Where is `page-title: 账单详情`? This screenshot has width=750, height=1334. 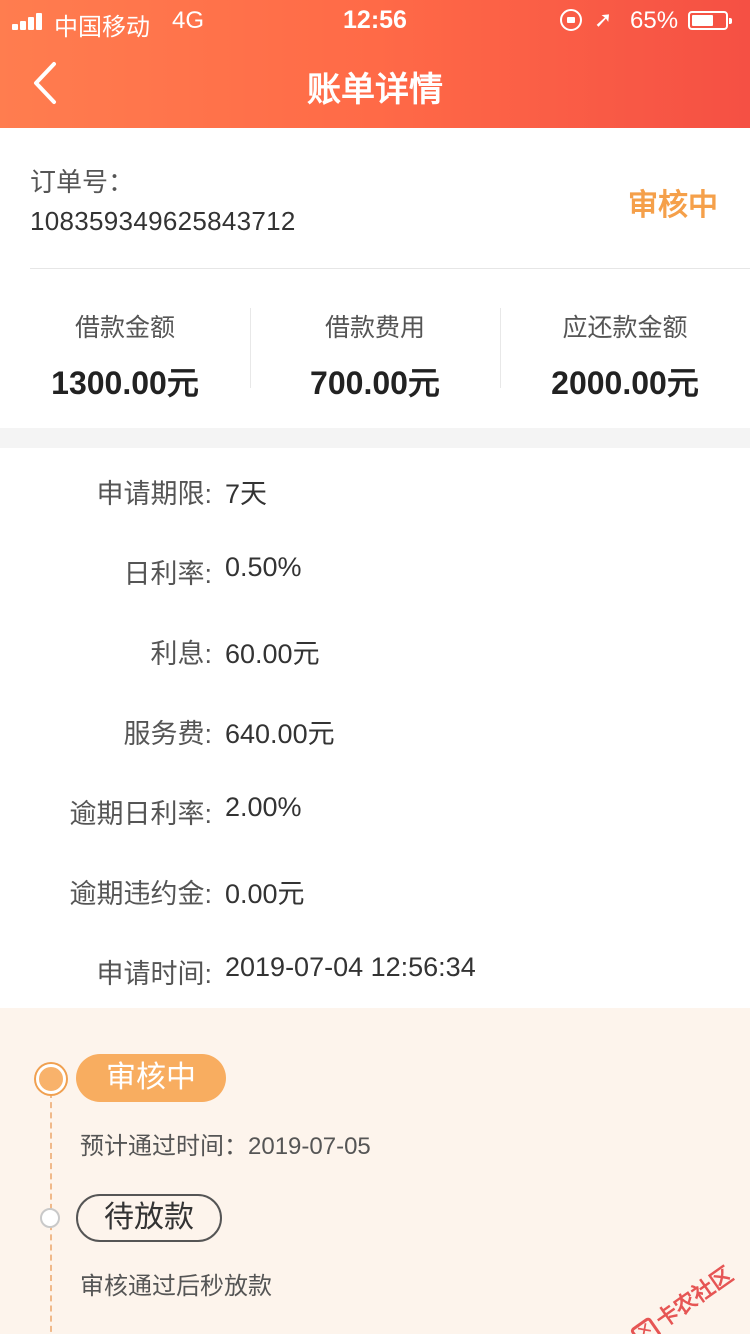
page-title: 账单详情 is located at coordinates (375, 90).